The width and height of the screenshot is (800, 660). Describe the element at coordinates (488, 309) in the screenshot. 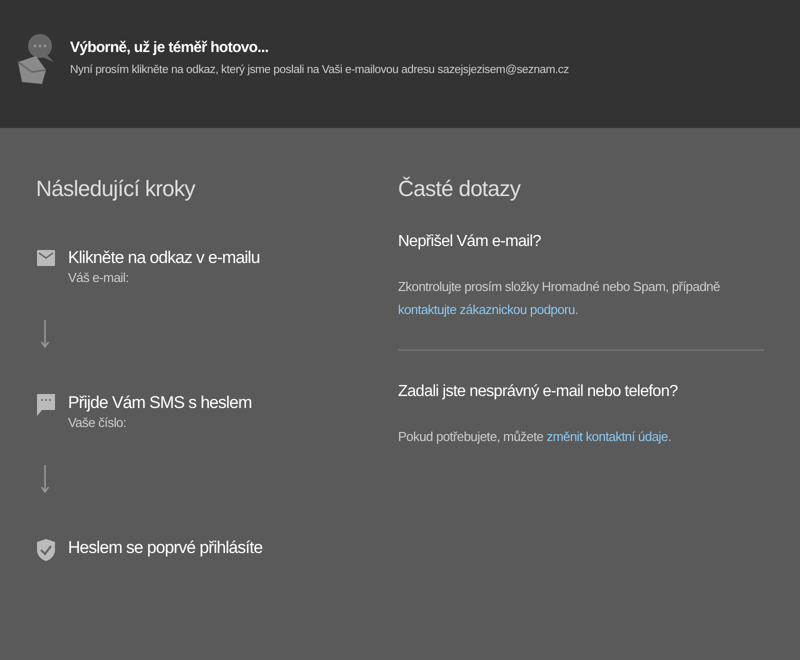

I see `faq-link: kontaktujte zákaznickou podporu.` at that location.